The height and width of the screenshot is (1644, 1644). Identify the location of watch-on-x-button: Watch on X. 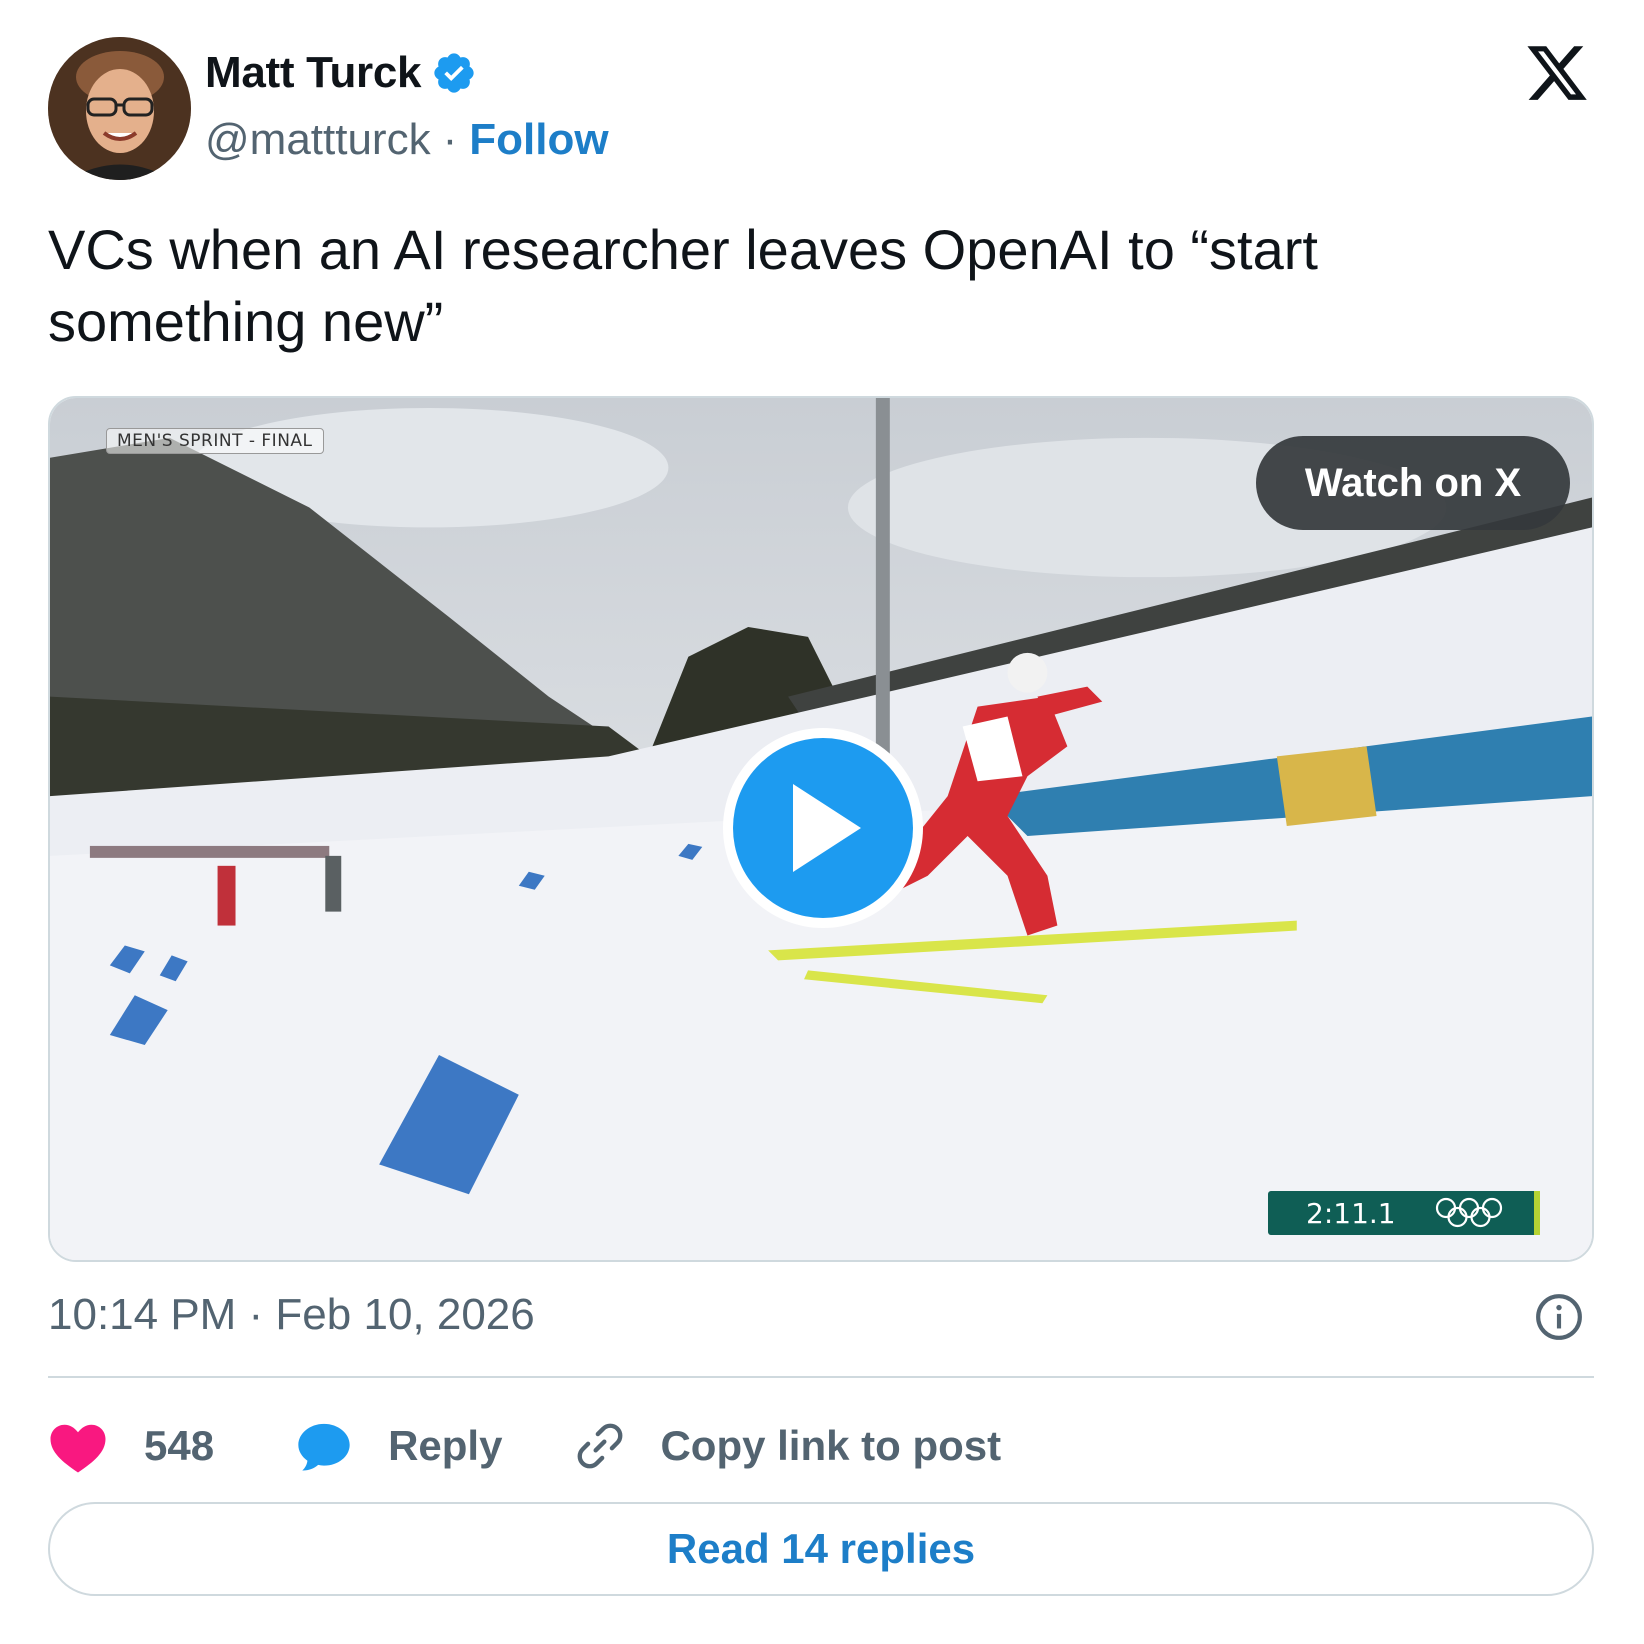
(1413, 483).